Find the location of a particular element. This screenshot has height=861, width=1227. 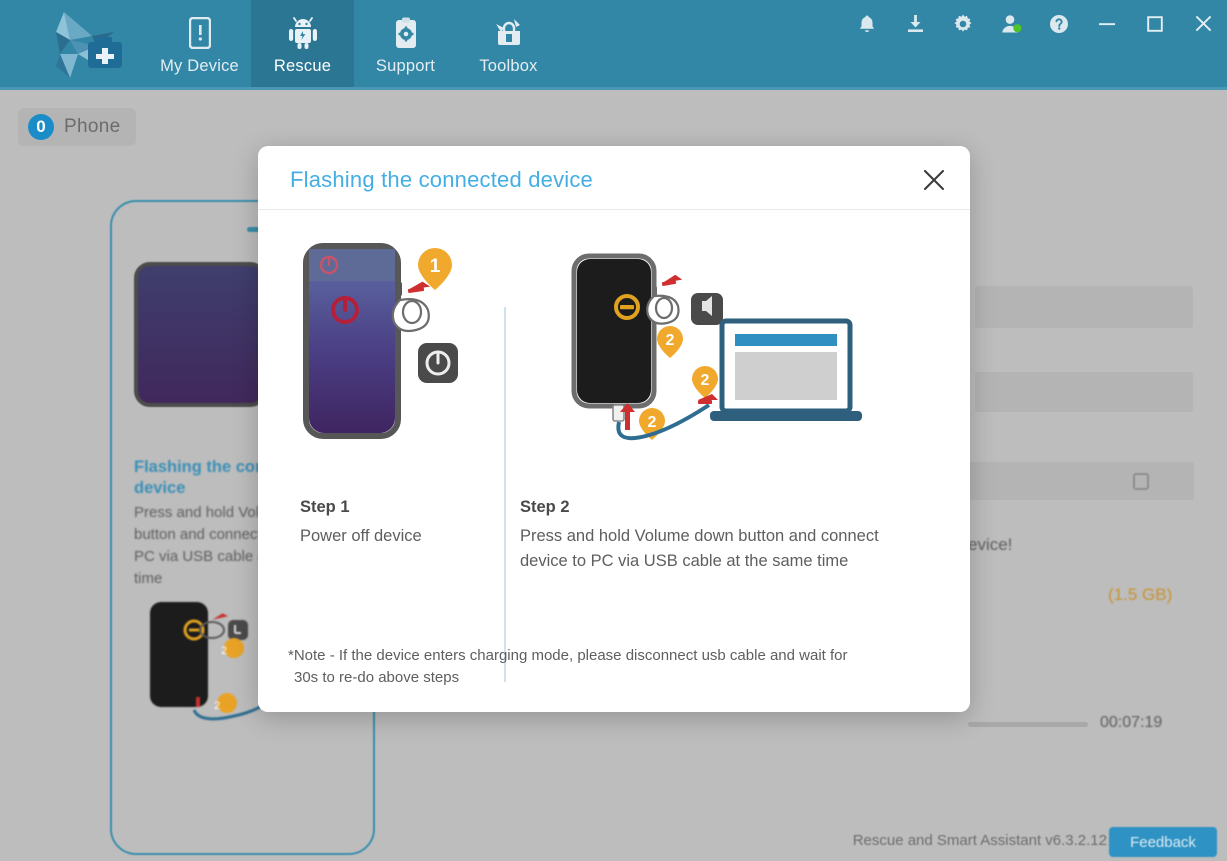

feedback-button: Feedback is located at coordinates (1163, 842).